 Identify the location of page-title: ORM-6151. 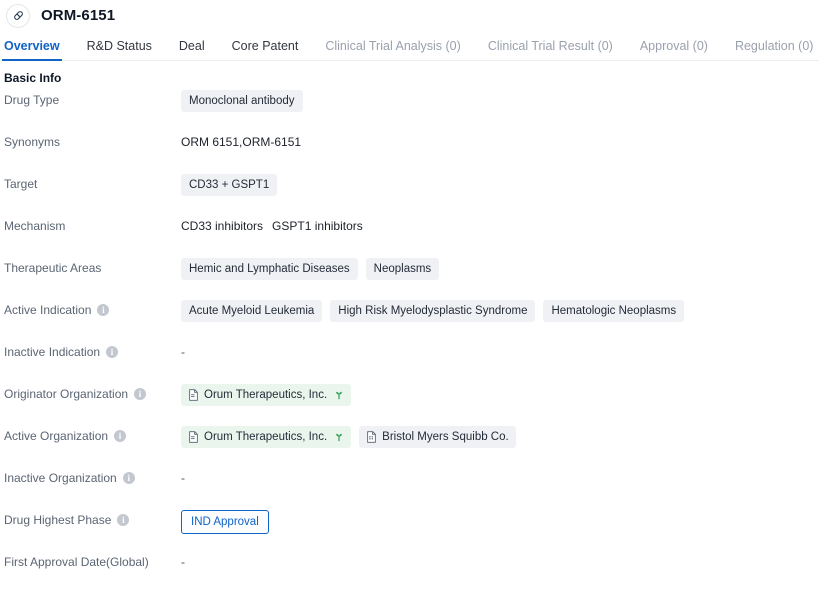
(78, 15).